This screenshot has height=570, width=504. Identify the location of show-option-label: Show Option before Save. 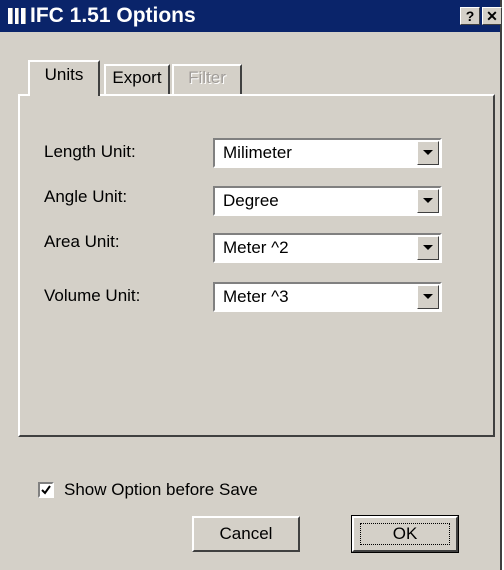
(161, 490).